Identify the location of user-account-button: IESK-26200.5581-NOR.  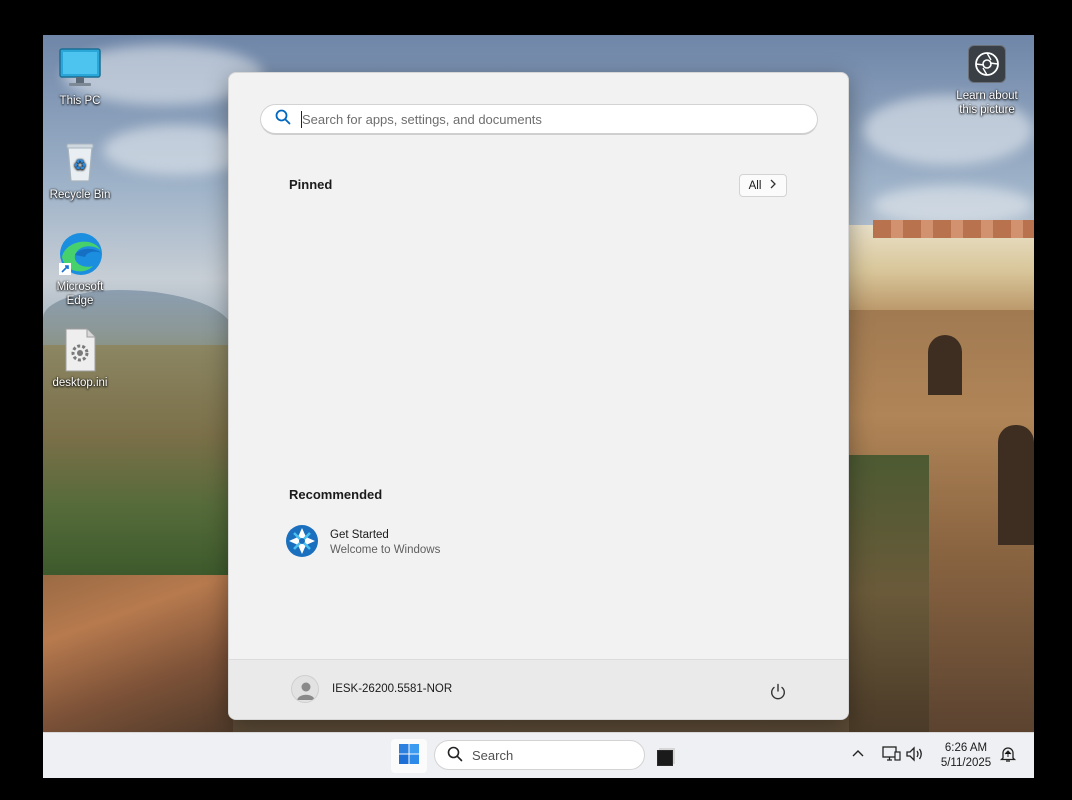
(371, 689).